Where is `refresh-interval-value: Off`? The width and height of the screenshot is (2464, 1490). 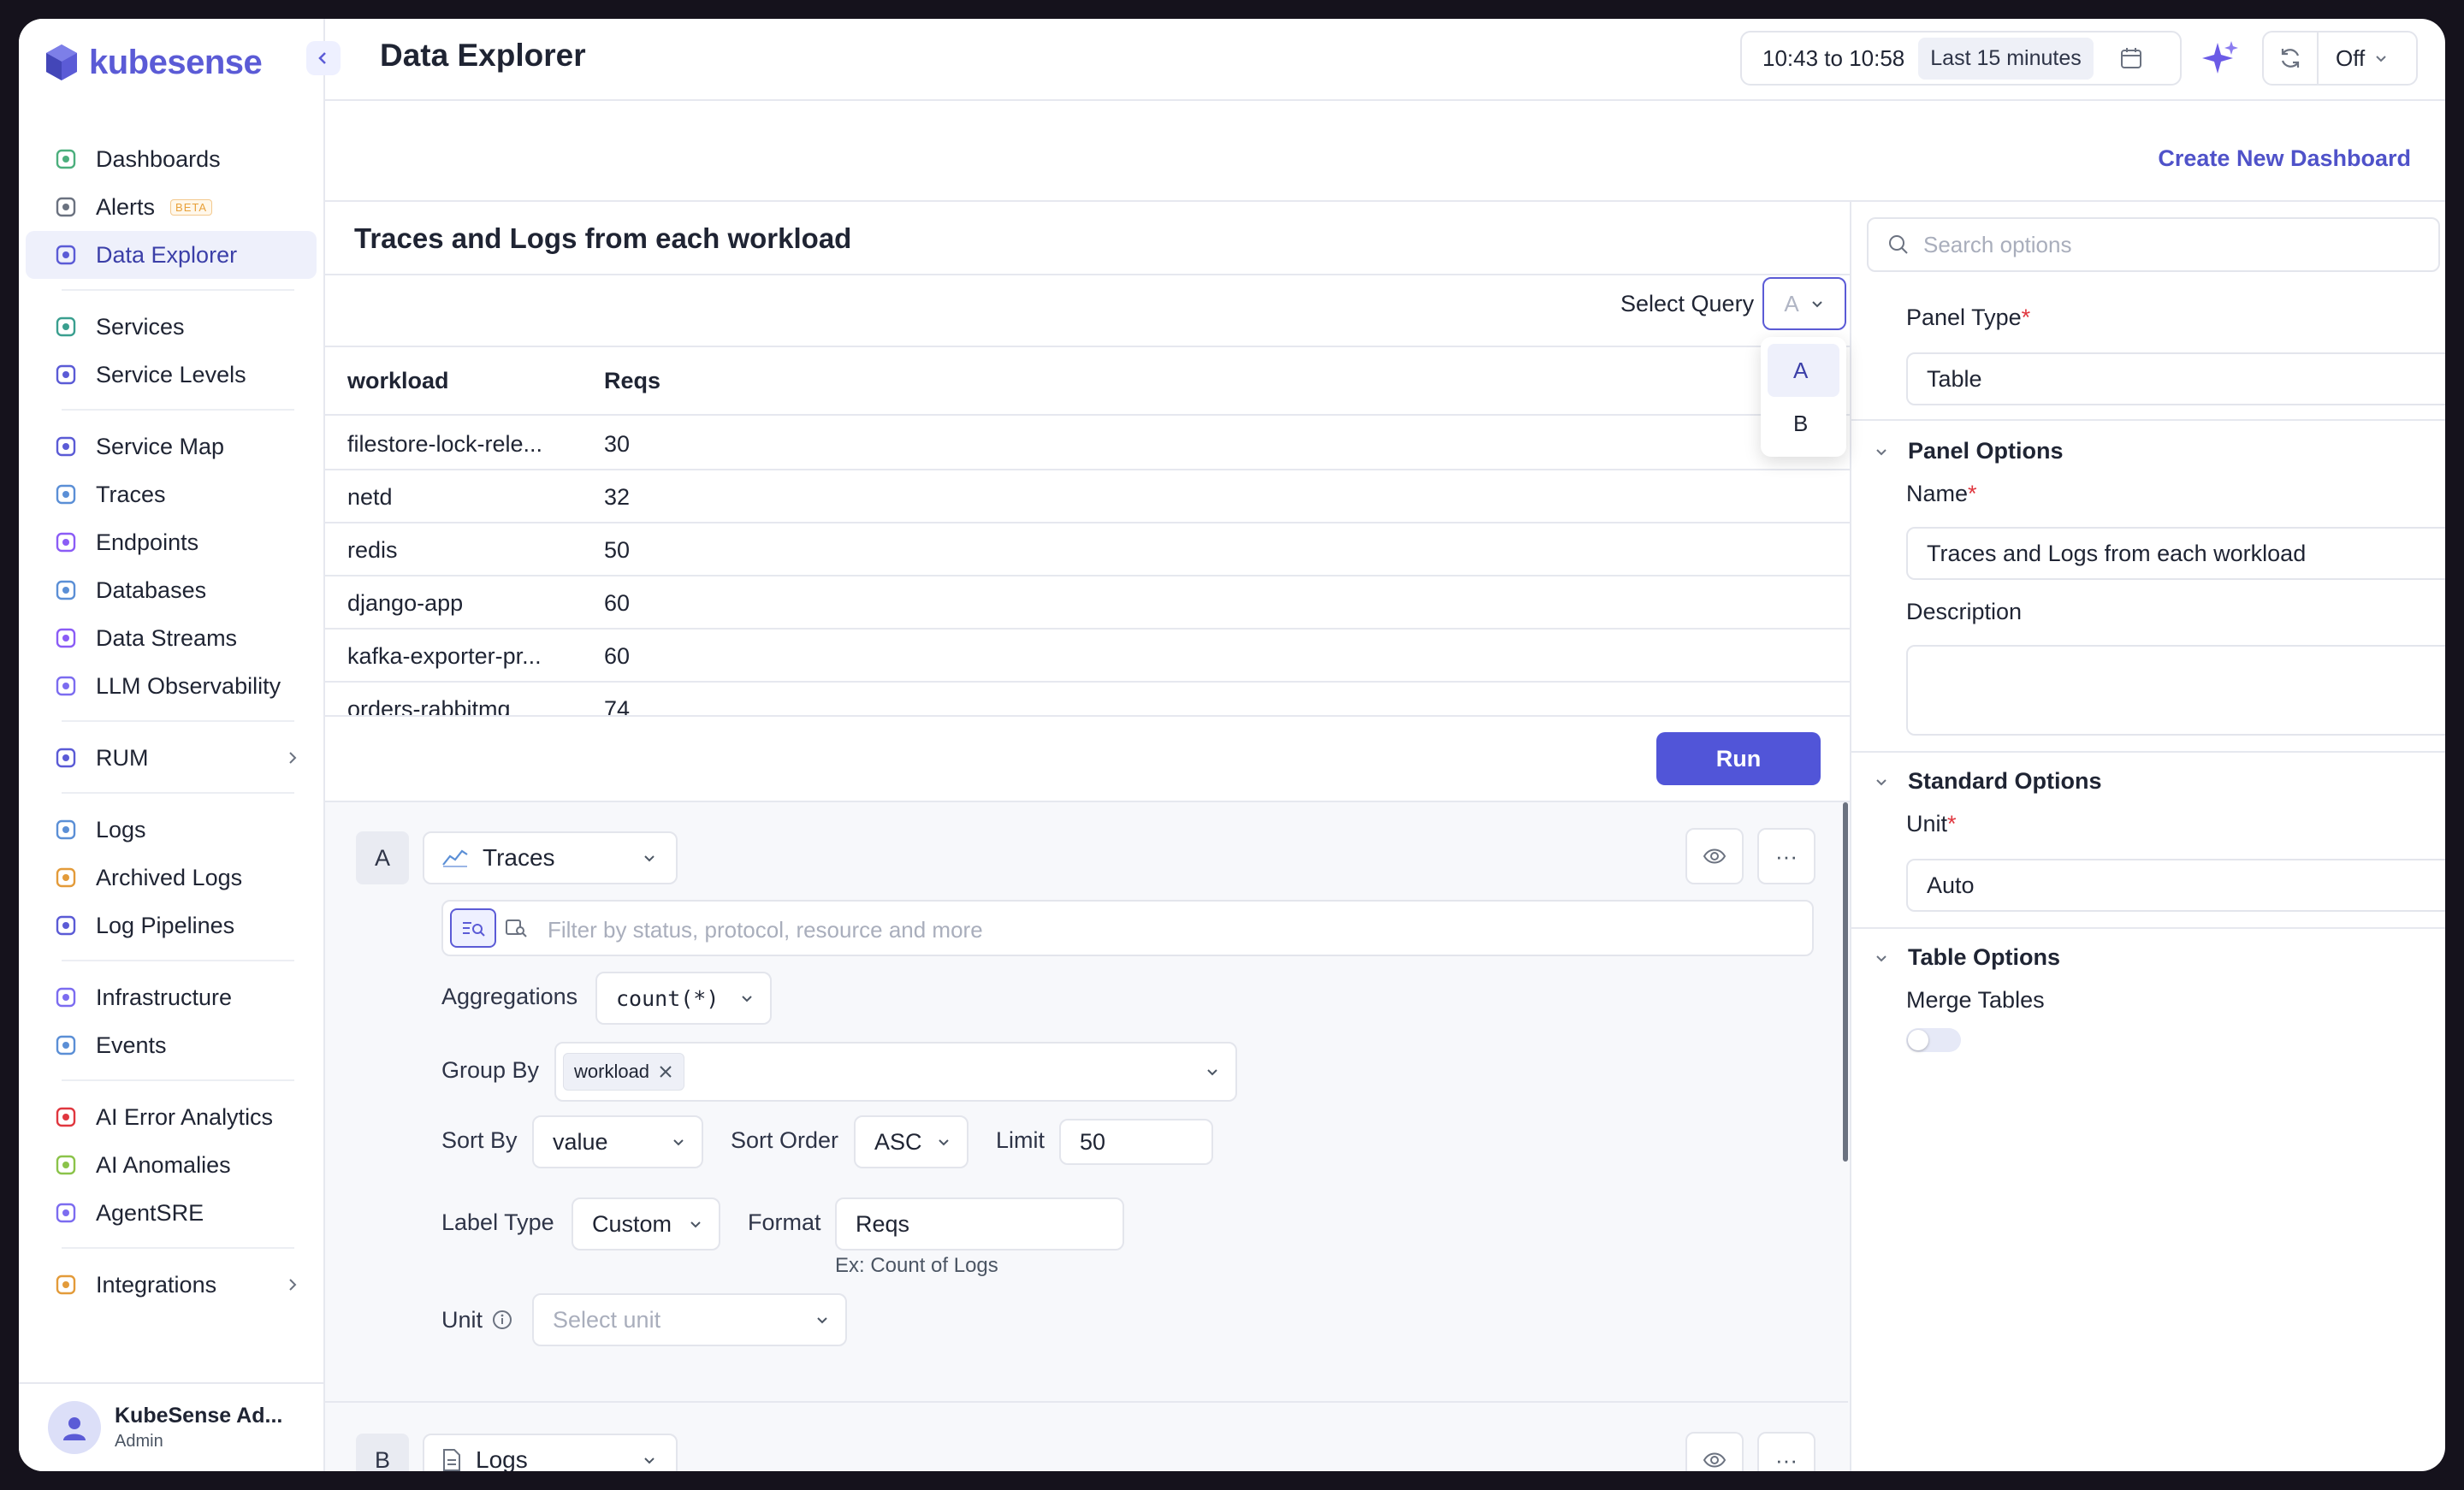 refresh-interval-value: Off is located at coordinates (2351, 57).